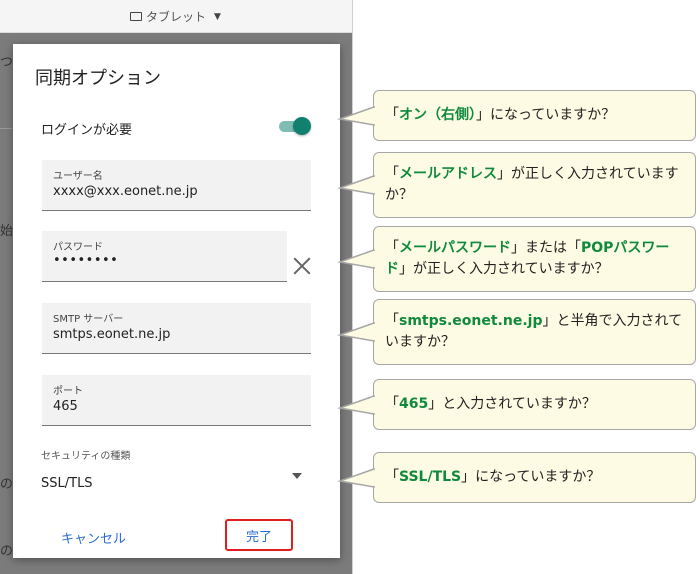  I want to click on callout-security-type: 「SSL/TLS」になっていますか？, so click(516, 477).